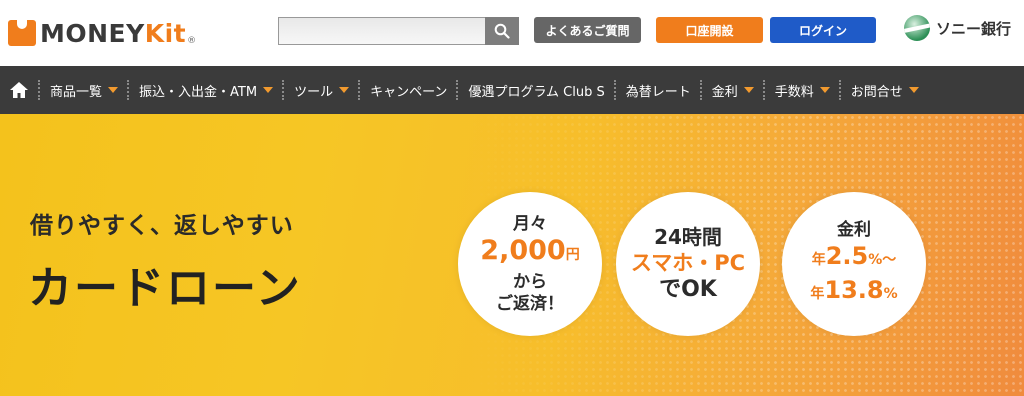 The image size is (1024, 396). Describe the element at coordinates (974, 28) in the screenshot. I see `sony-bank-name: ソニー銀行` at that location.